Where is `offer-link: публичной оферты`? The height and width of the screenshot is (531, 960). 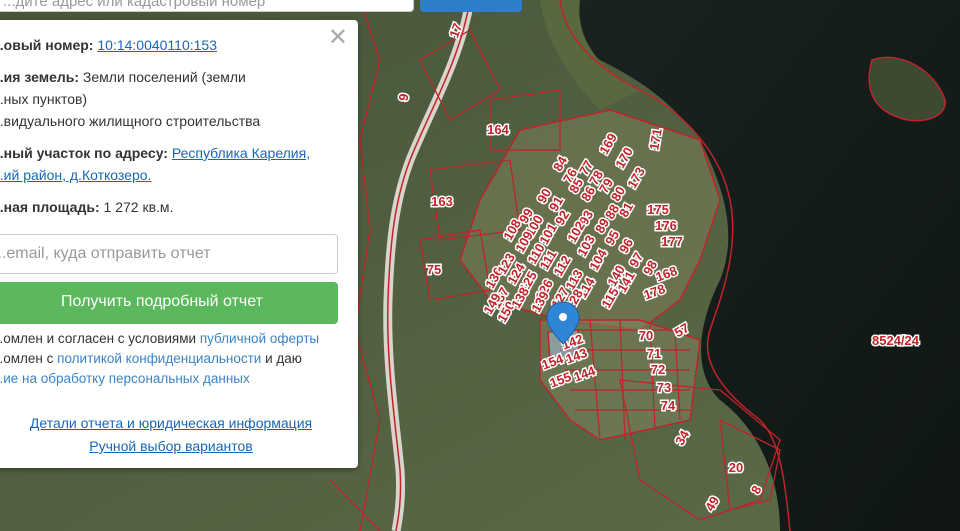 offer-link: публичной оферты is located at coordinates (259, 338).